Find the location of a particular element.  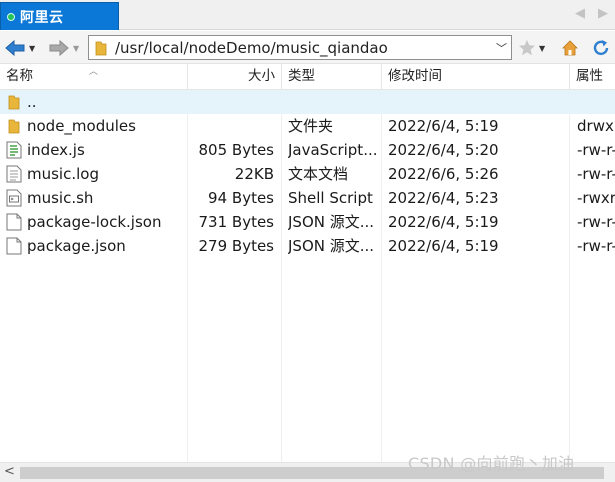

file-name: package-lock.json is located at coordinates (94, 222).